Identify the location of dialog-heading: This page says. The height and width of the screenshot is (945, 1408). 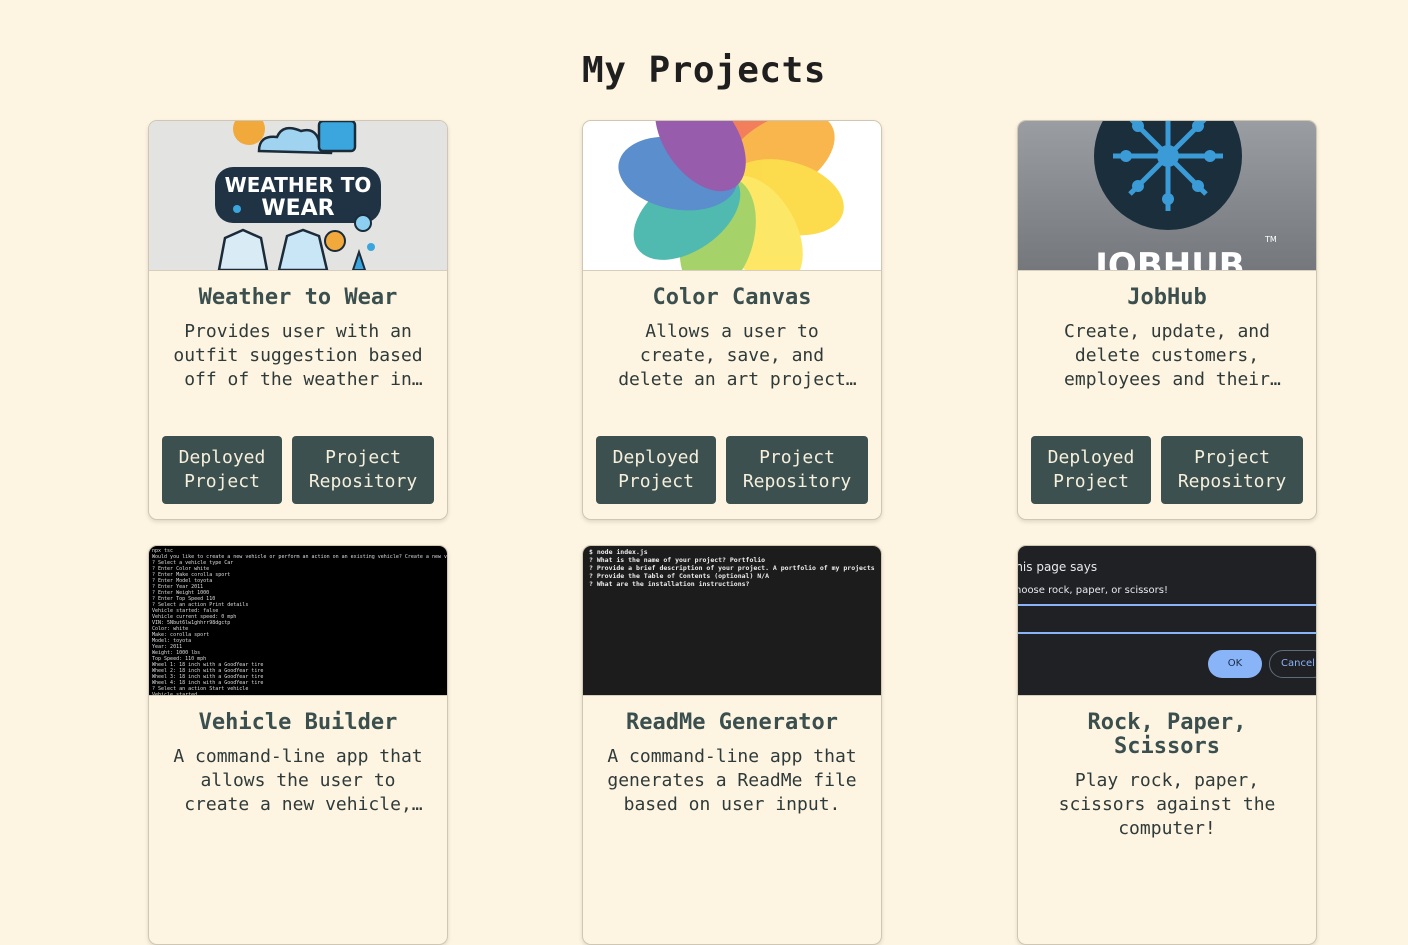
(1058, 567).